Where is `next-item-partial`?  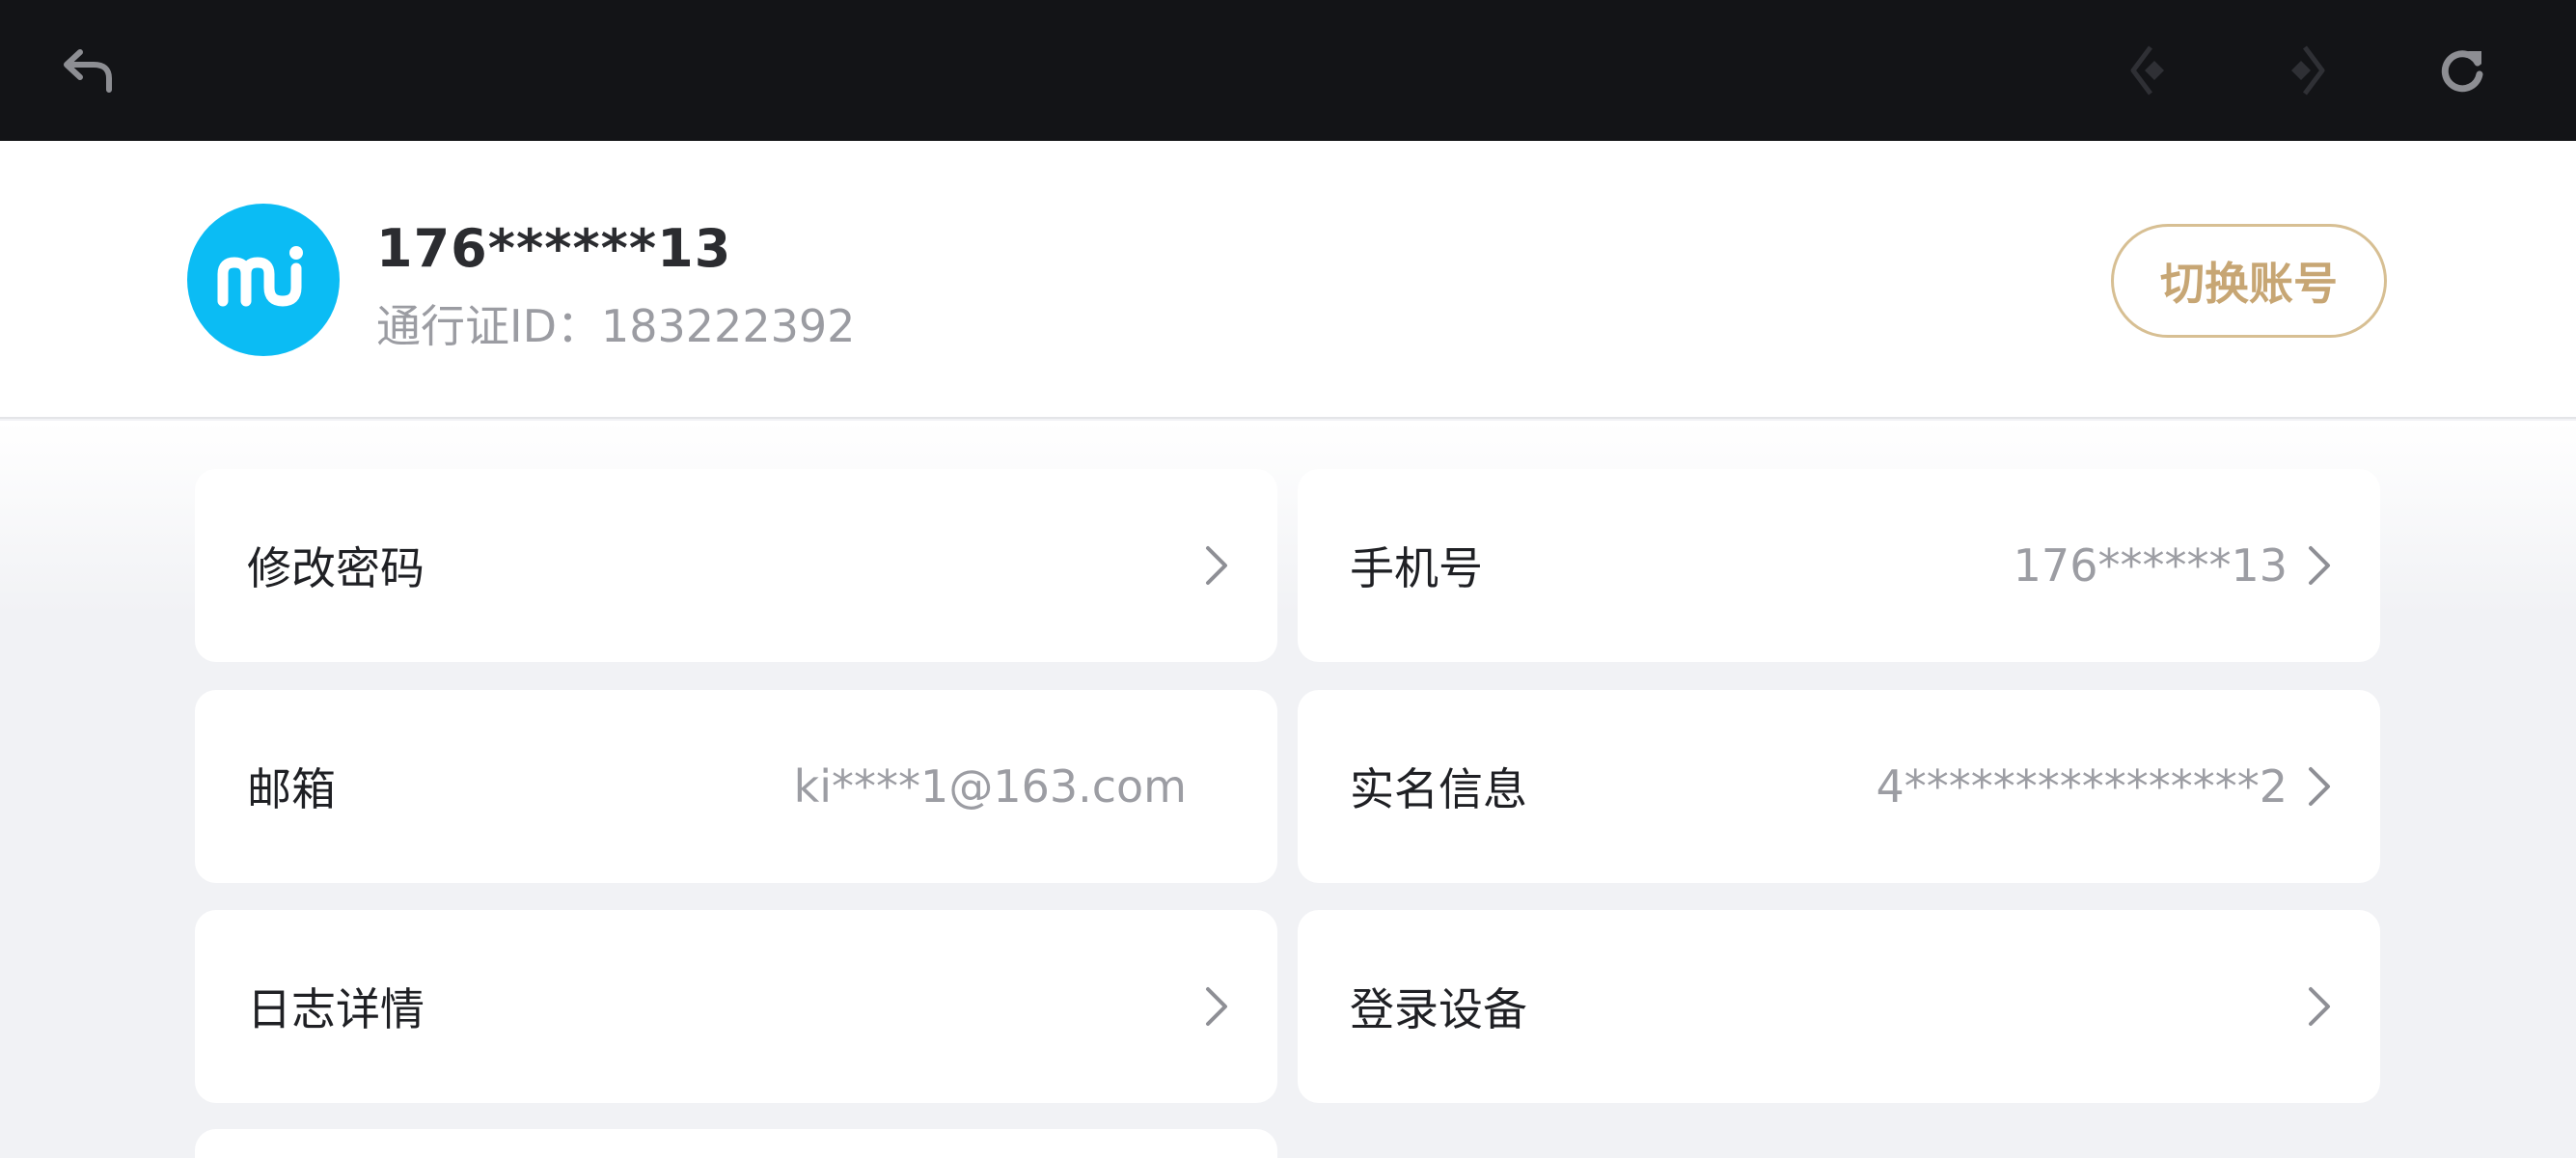
next-item-partial is located at coordinates (736, 1143).